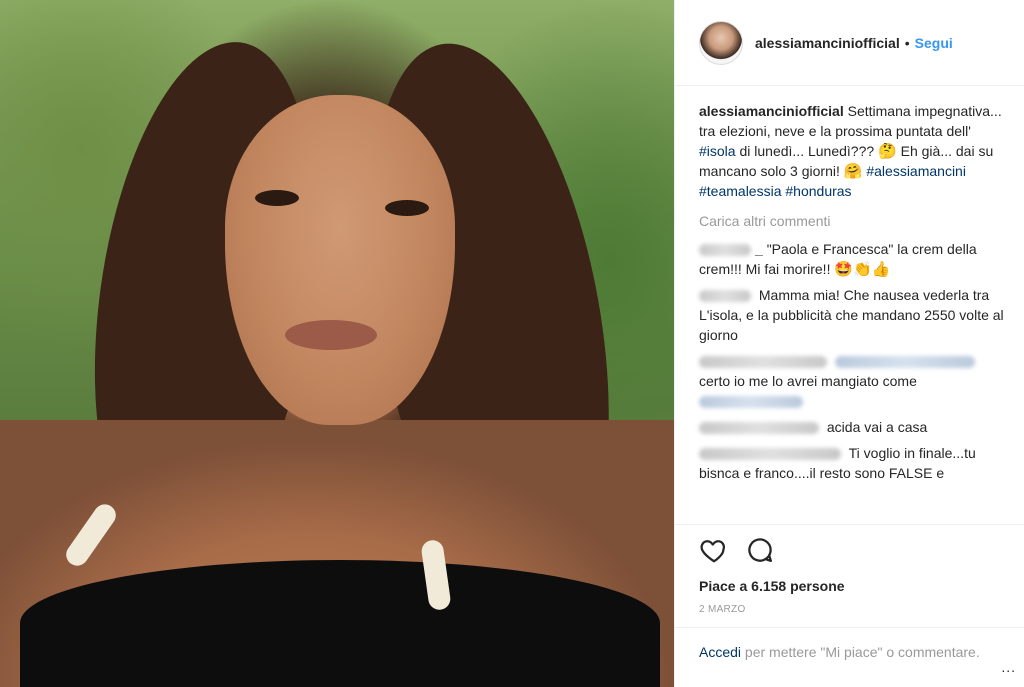  I want to click on photo-lips, so click(331, 335).